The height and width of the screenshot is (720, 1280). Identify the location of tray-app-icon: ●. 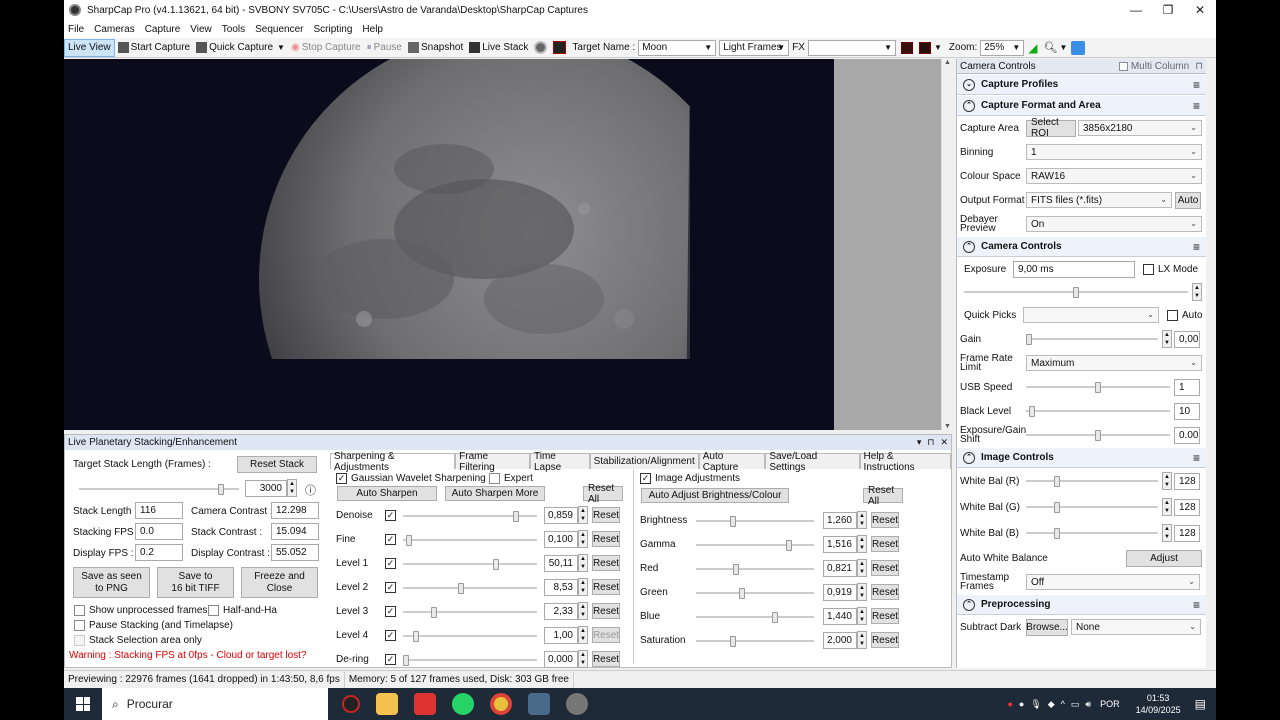
(1021, 704).